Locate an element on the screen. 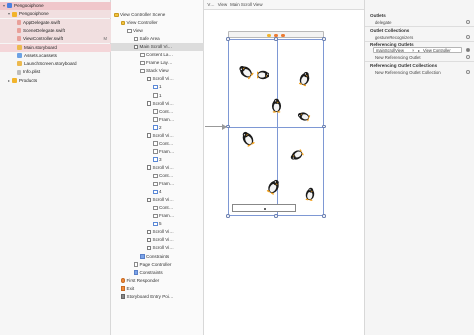  outline-row: View Controller Scene is located at coordinates (157, 15).